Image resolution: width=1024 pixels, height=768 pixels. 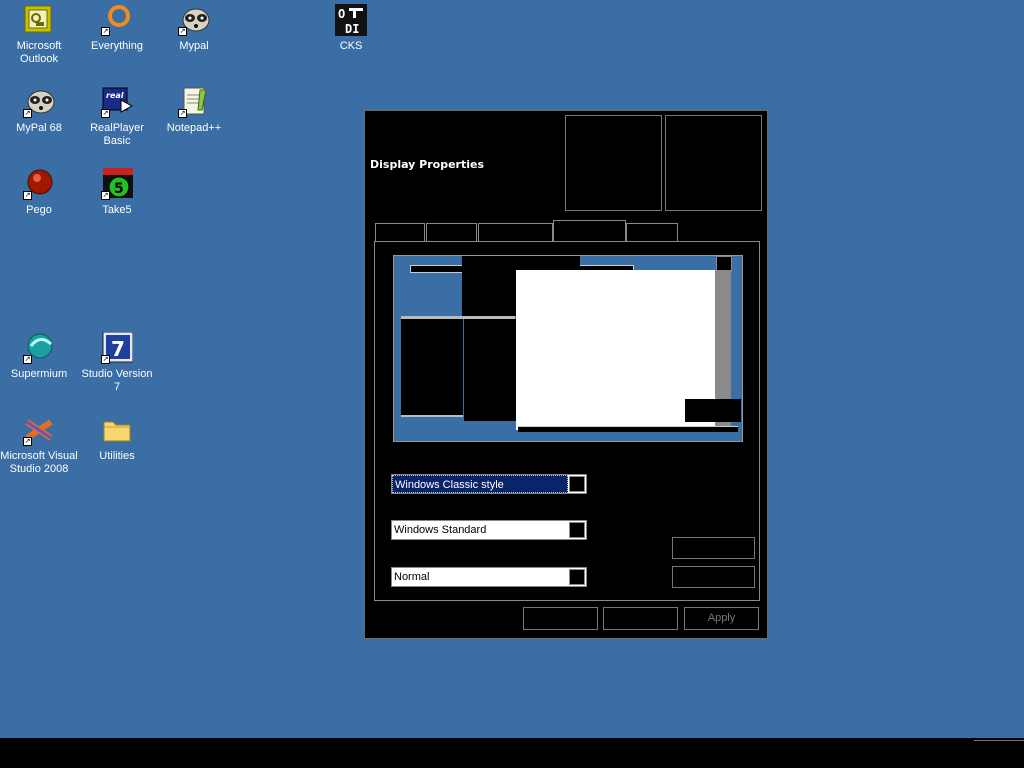 What do you see at coordinates (628, 429) in the screenshot?
I see `preview-bottom-bar` at bounding box center [628, 429].